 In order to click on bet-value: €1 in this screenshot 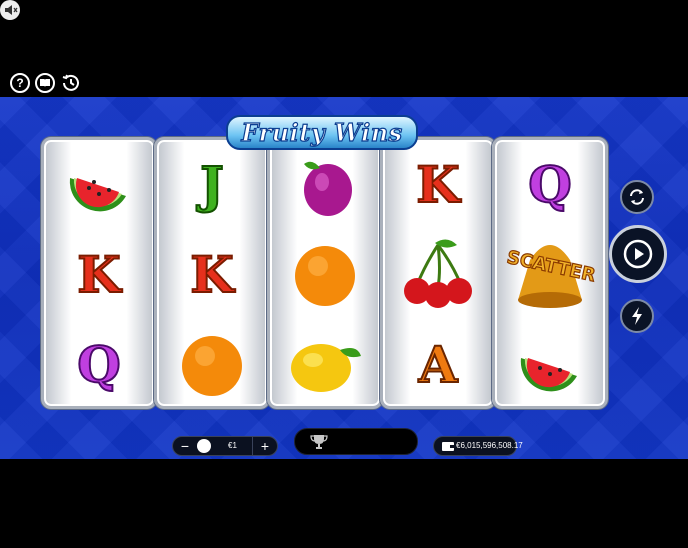, I will do `click(233, 446)`.